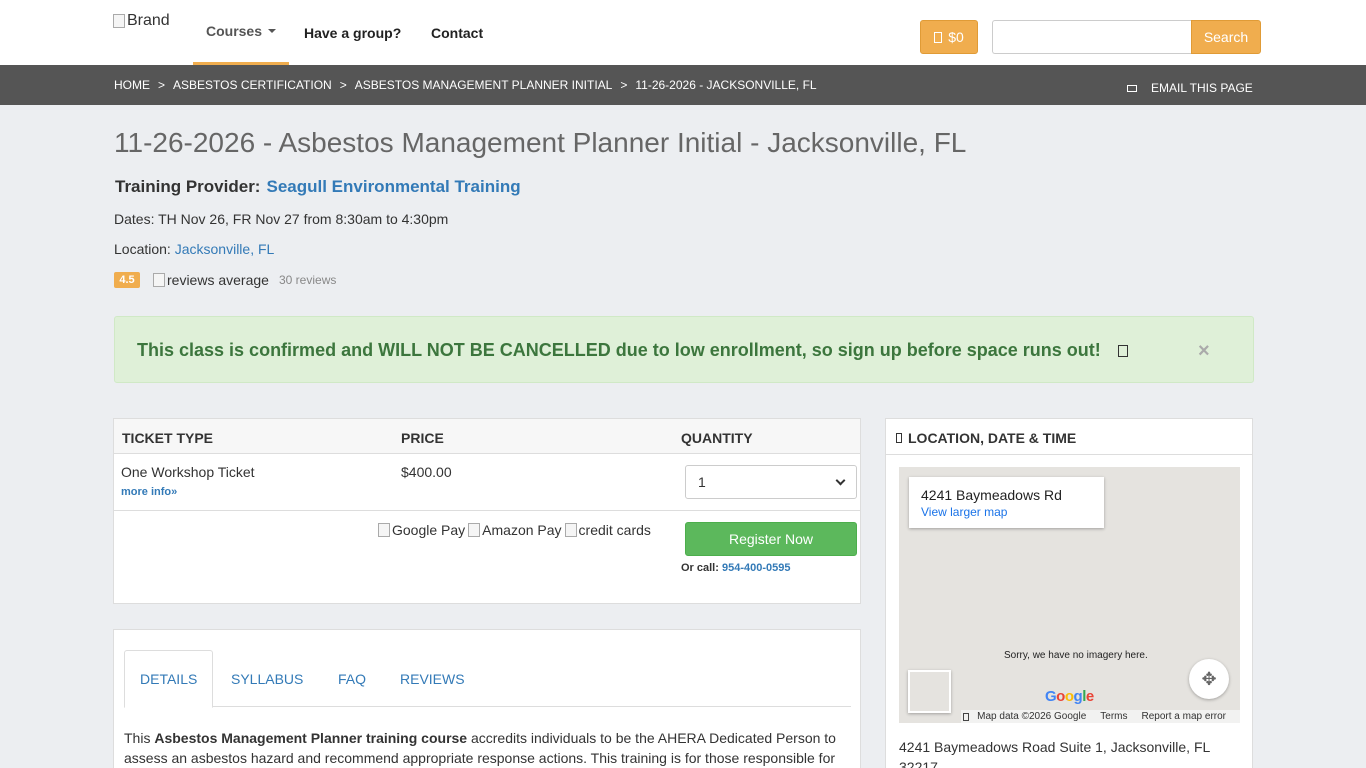 This screenshot has width=1366, height=768. Describe the element at coordinates (938, 37) in the screenshot. I see `cart-icon` at that location.